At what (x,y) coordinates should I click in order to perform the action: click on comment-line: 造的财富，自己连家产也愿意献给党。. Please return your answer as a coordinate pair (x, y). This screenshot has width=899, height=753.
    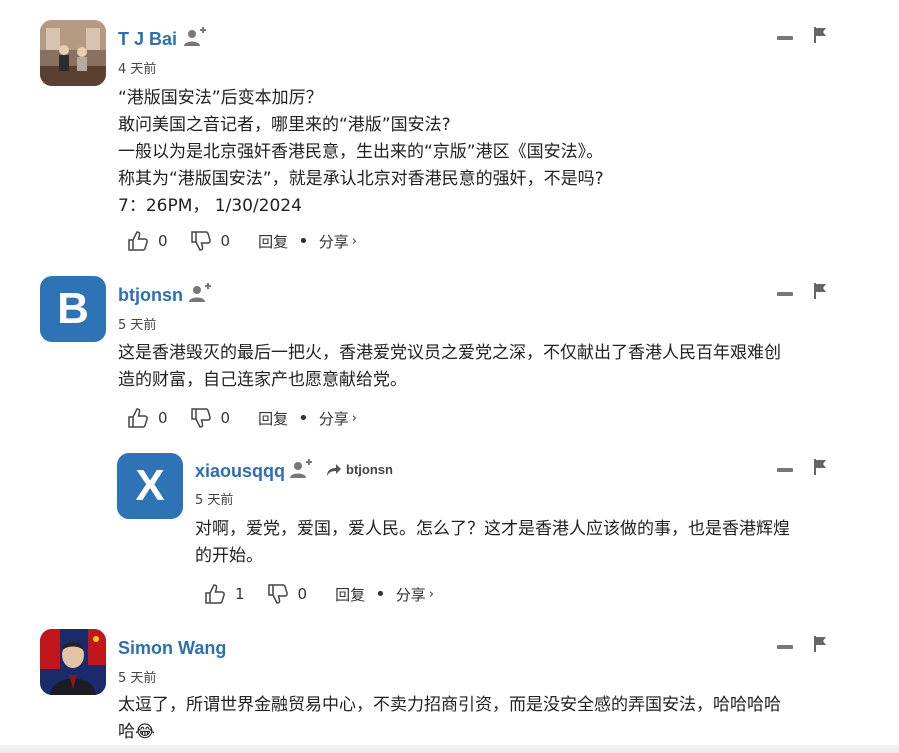
    Looking at the image, I should click on (262, 380).